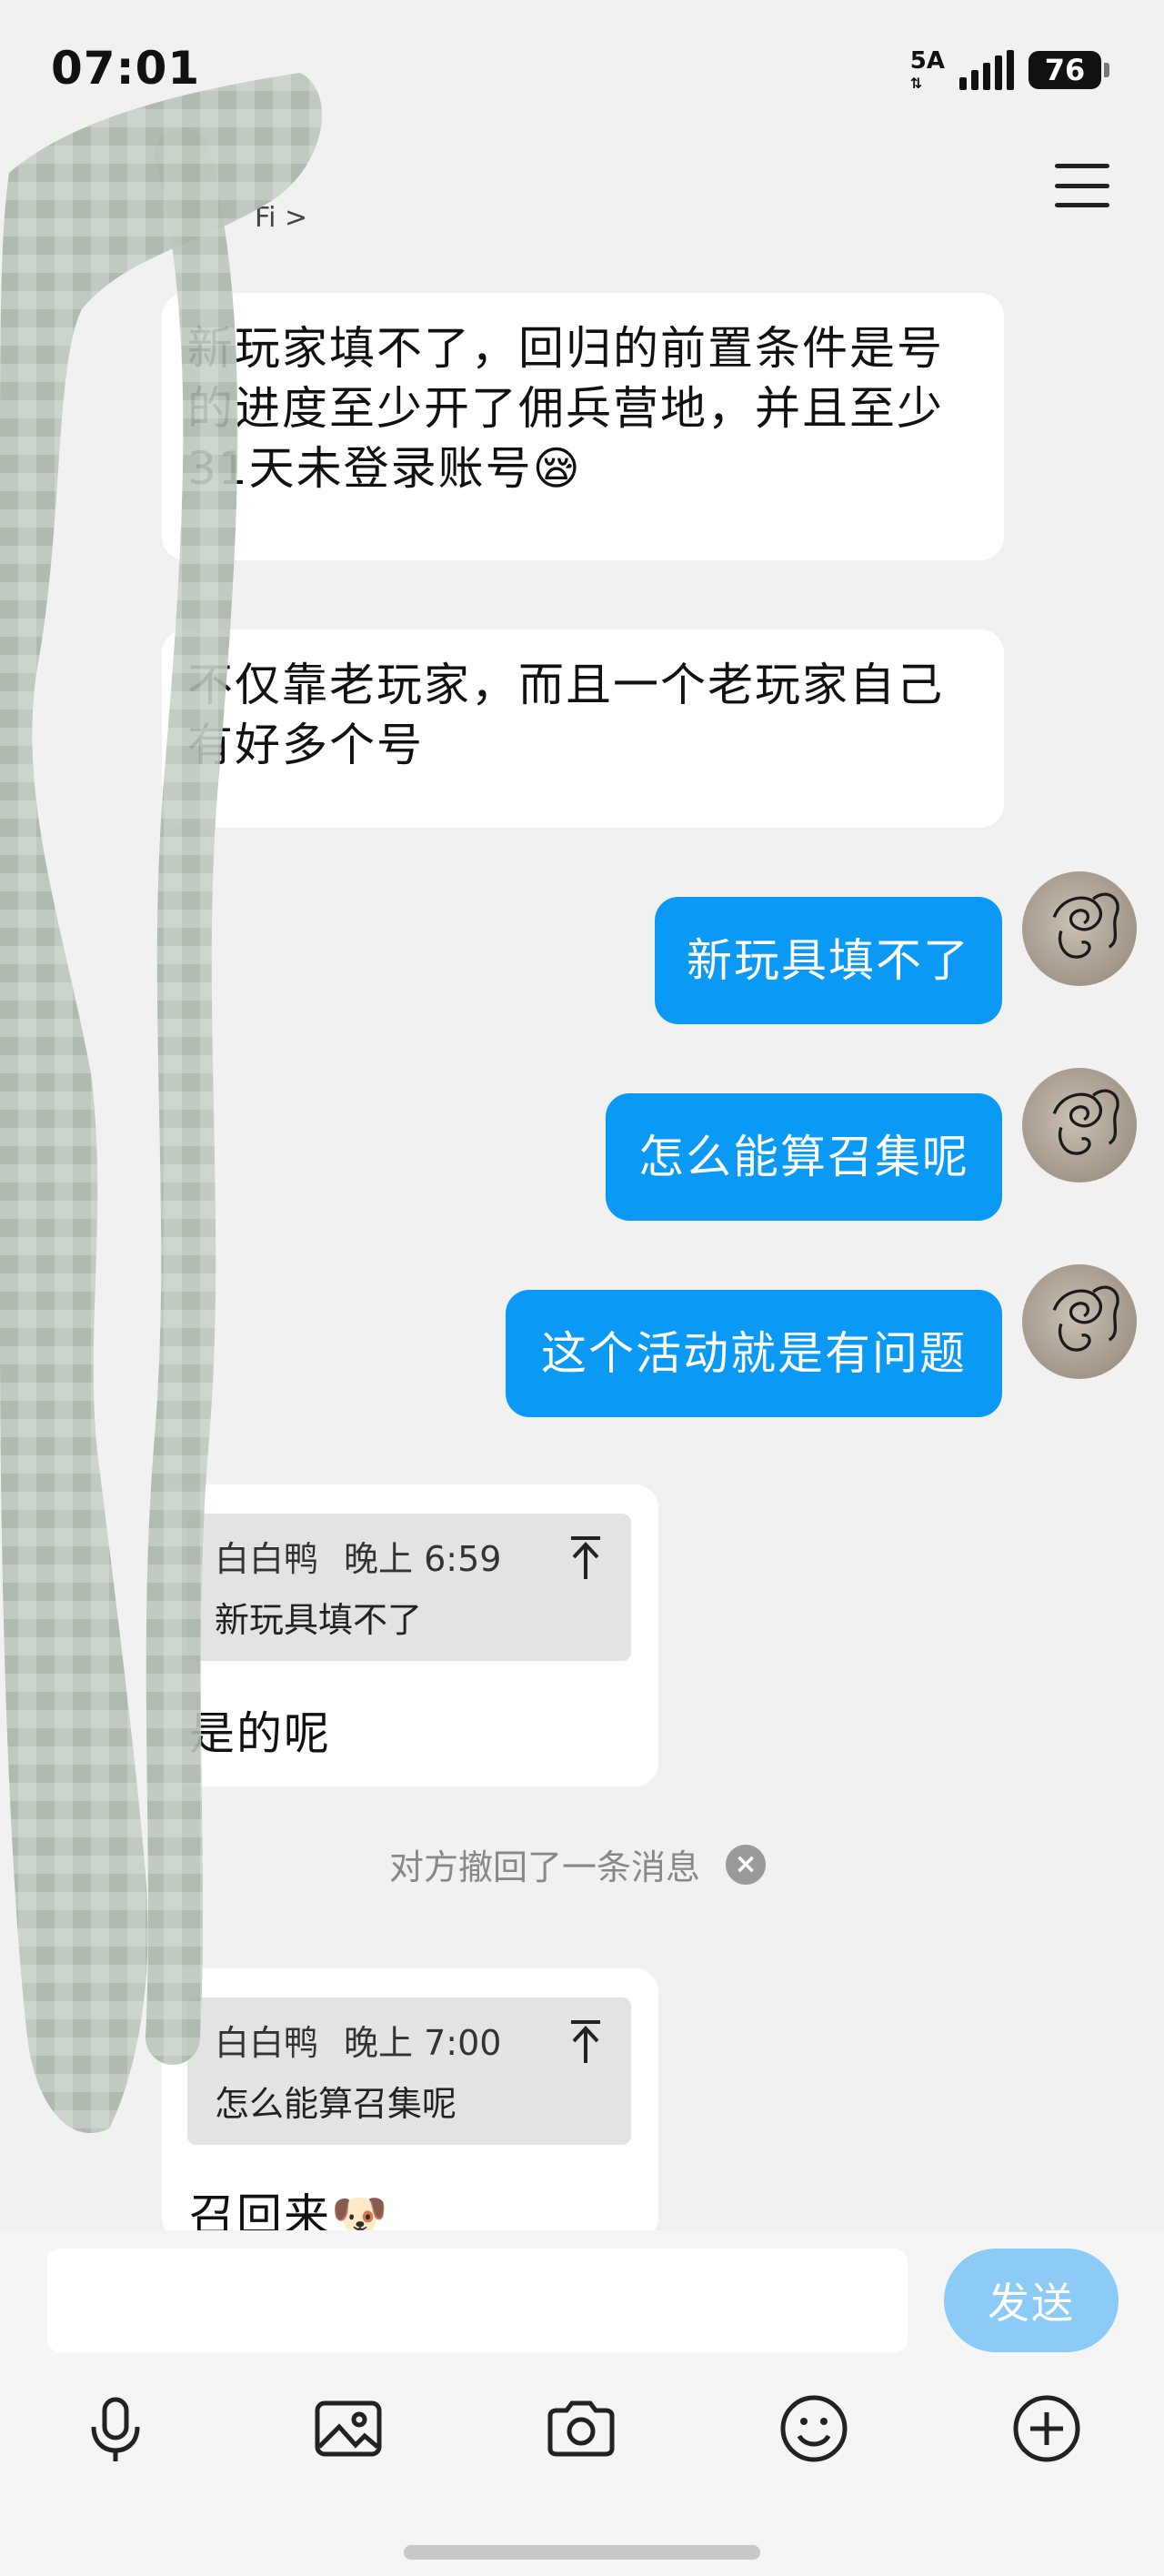 The image size is (1164, 2576). Describe the element at coordinates (916, 83) in the screenshot. I see `data-arrows-icon: ⇅` at that location.